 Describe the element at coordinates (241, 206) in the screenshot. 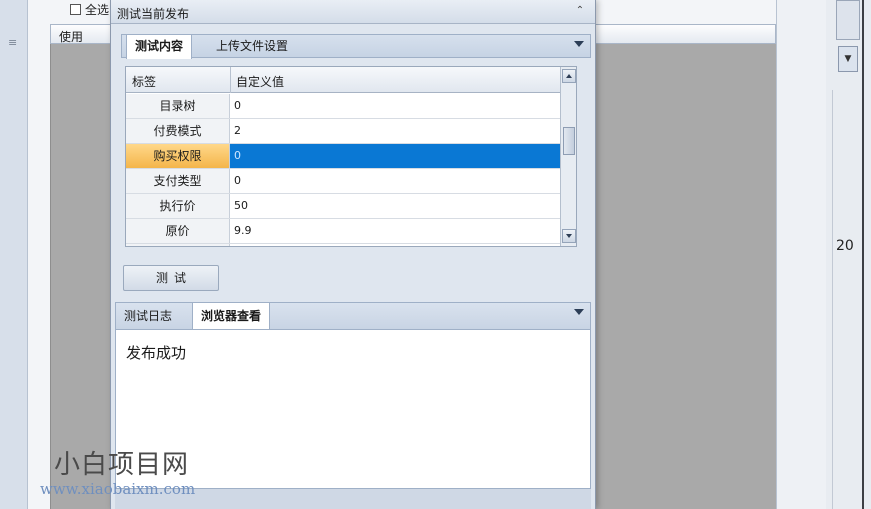

I see `row-value: 50` at that location.